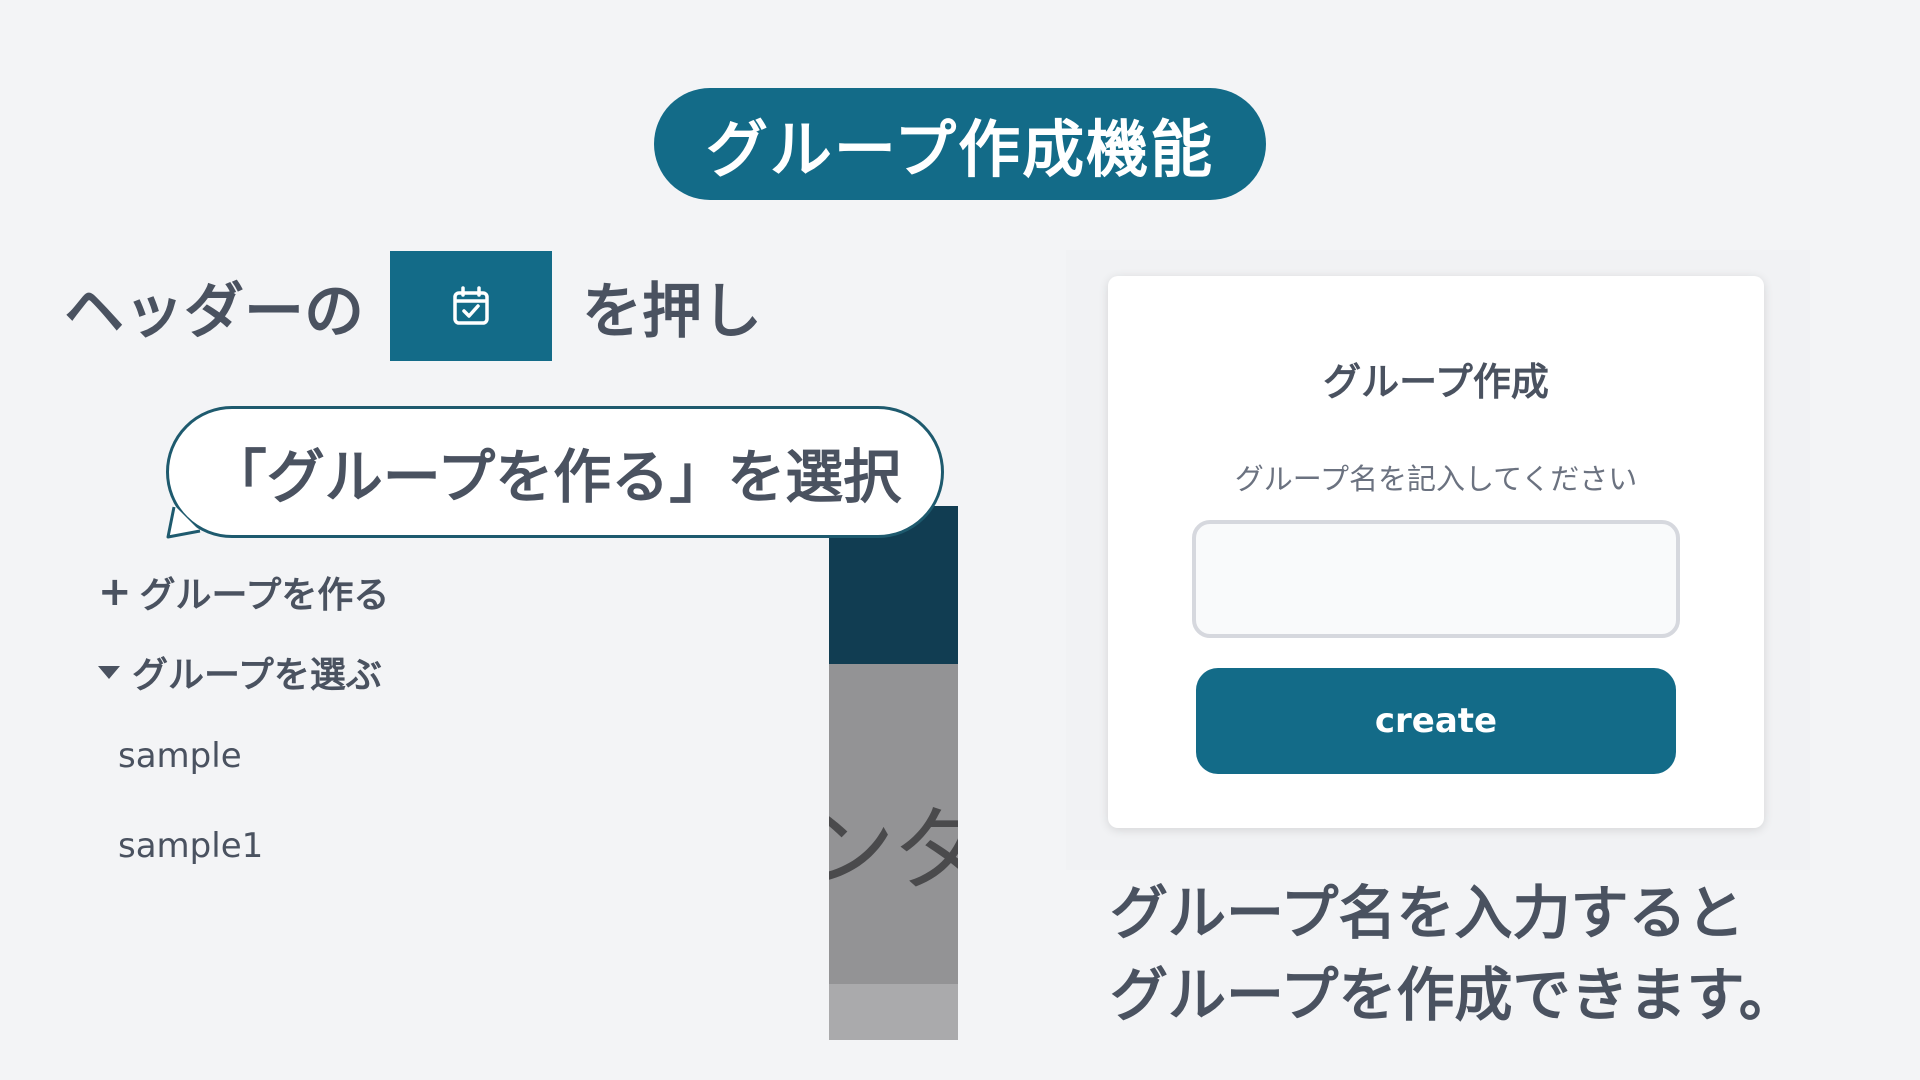 The height and width of the screenshot is (1080, 1920). Describe the element at coordinates (1427, 913) in the screenshot. I see `caption-line-1: グループ名を入力すると` at that location.